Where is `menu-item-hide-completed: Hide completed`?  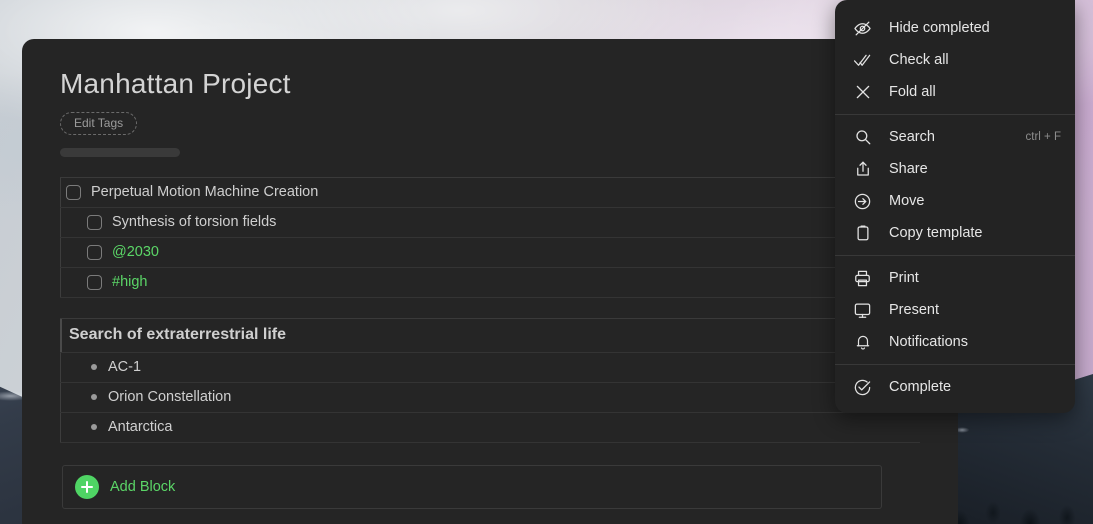 menu-item-hide-completed: Hide completed is located at coordinates (955, 28).